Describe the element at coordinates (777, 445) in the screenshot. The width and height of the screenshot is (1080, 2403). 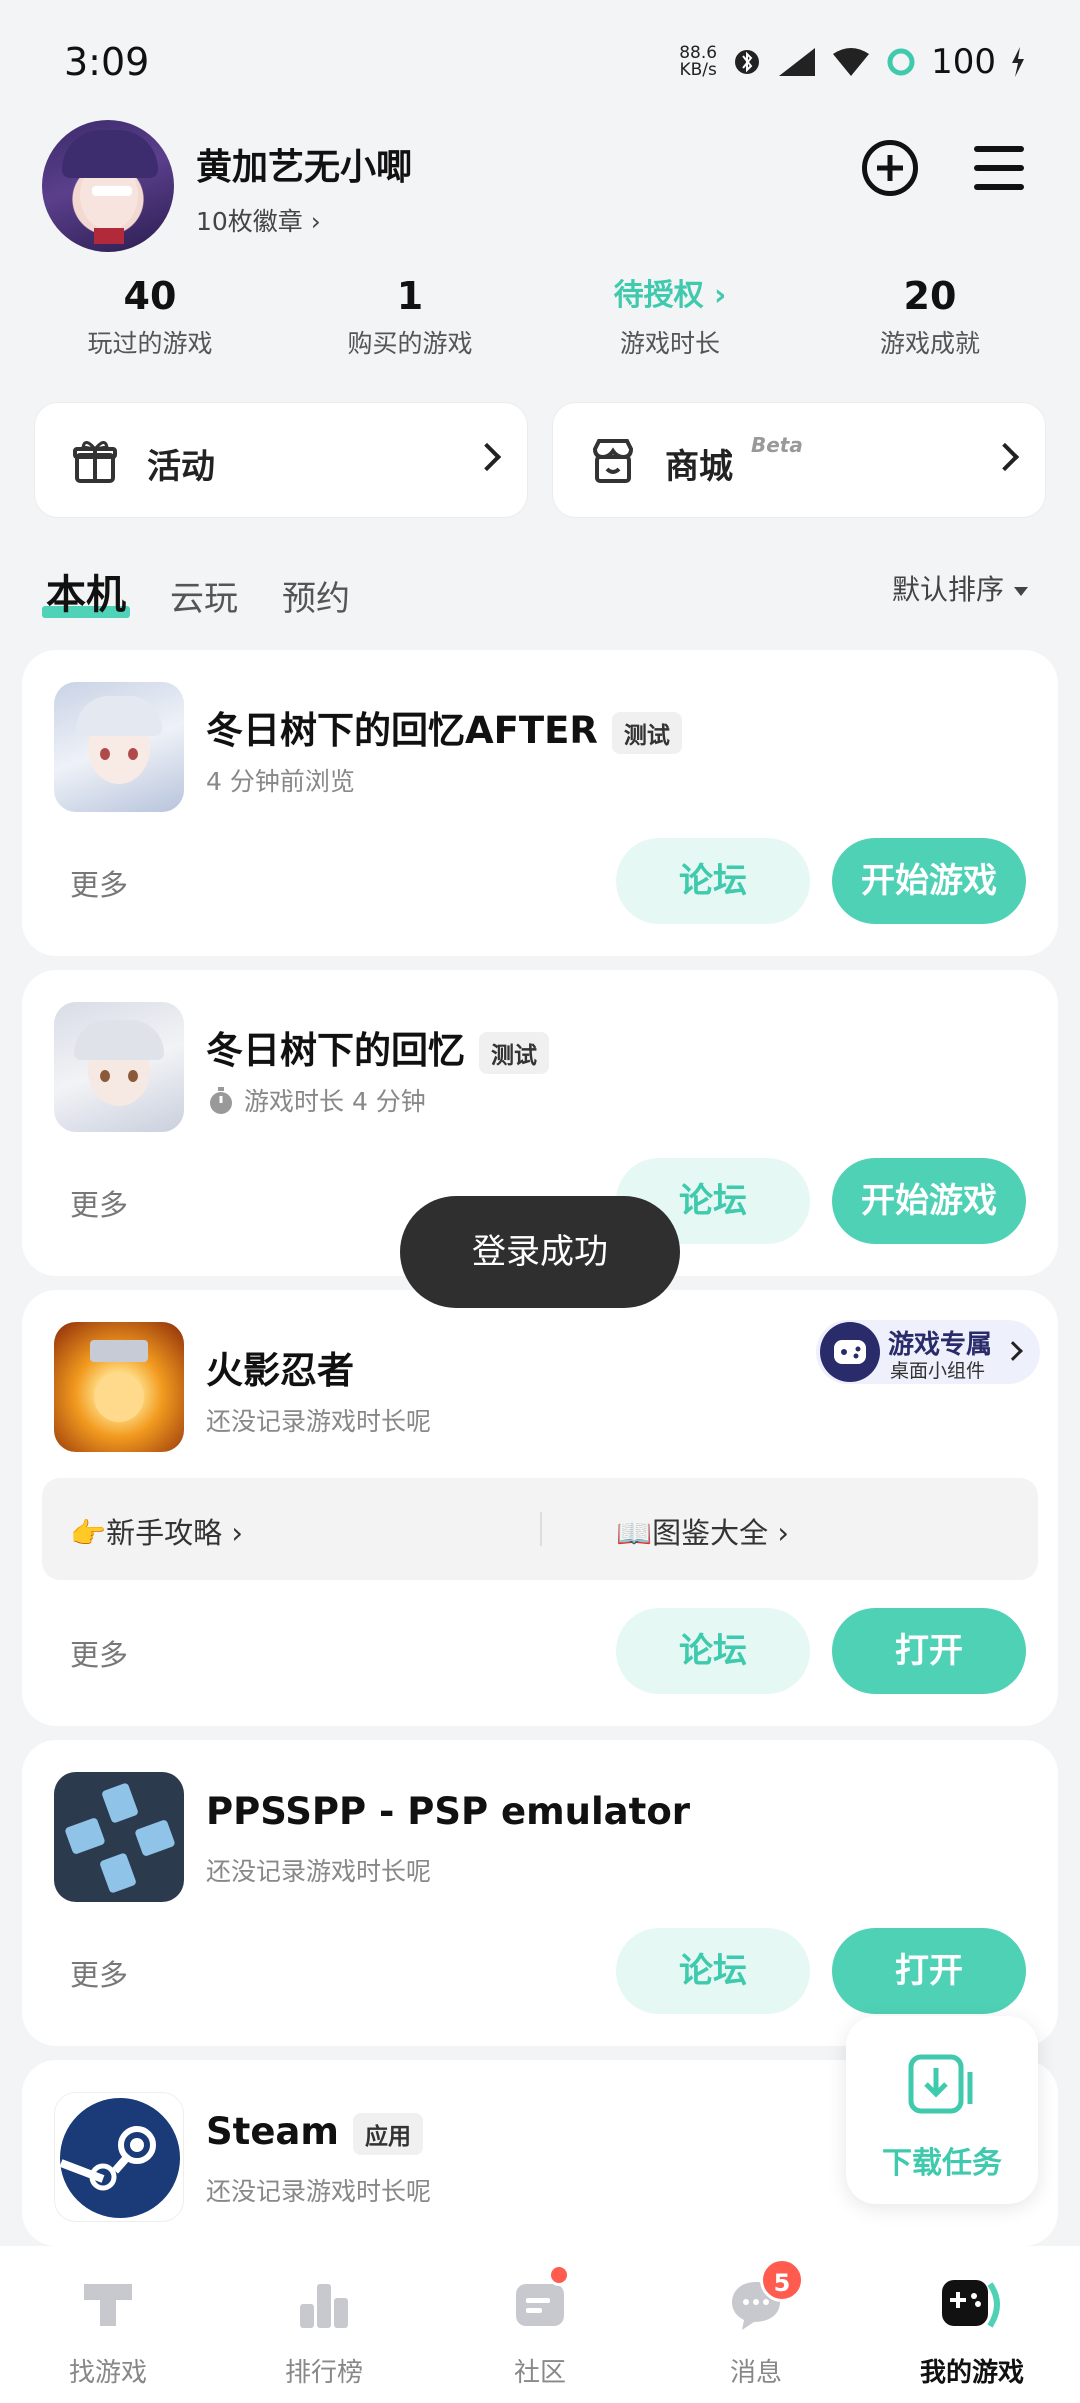
I see `beta-badge: Beta` at that location.